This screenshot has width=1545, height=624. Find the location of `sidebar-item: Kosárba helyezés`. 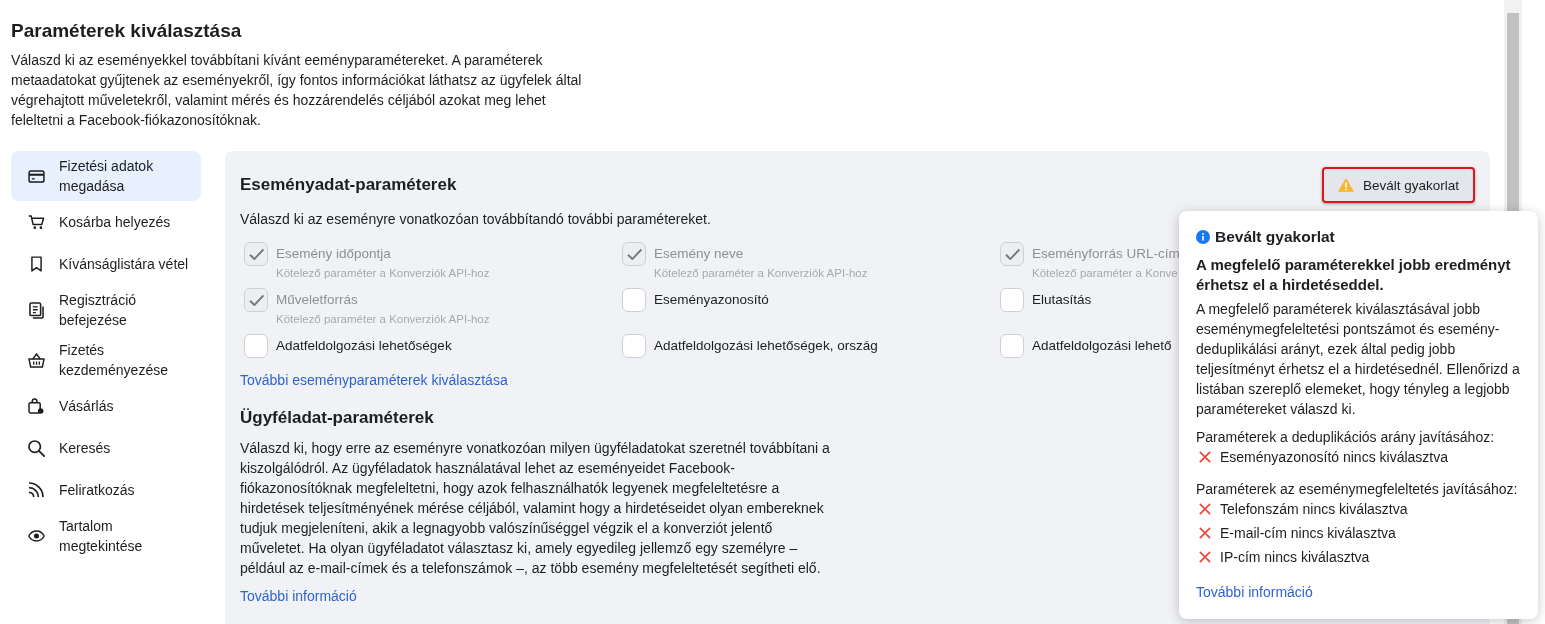

sidebar-item: Kosárba helyezés is located at coordinates (106, 222).